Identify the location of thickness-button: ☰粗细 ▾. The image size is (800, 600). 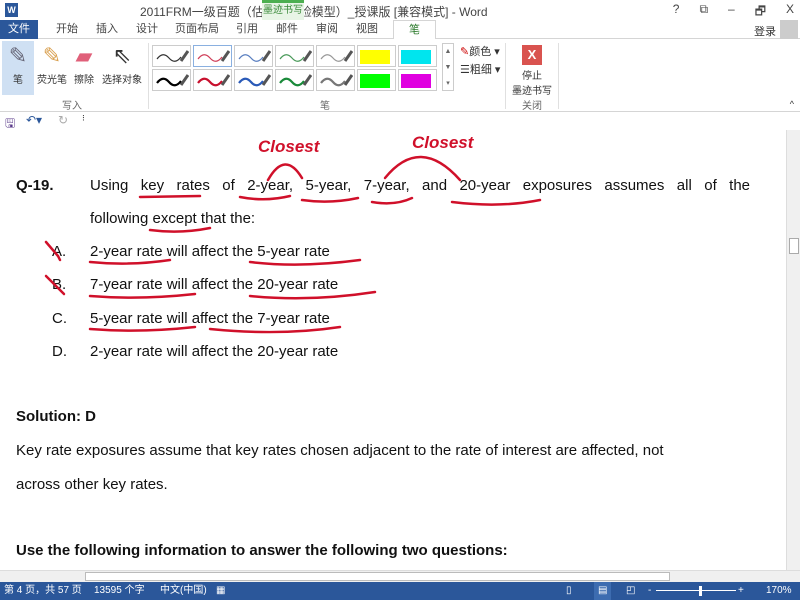
(480, 69).